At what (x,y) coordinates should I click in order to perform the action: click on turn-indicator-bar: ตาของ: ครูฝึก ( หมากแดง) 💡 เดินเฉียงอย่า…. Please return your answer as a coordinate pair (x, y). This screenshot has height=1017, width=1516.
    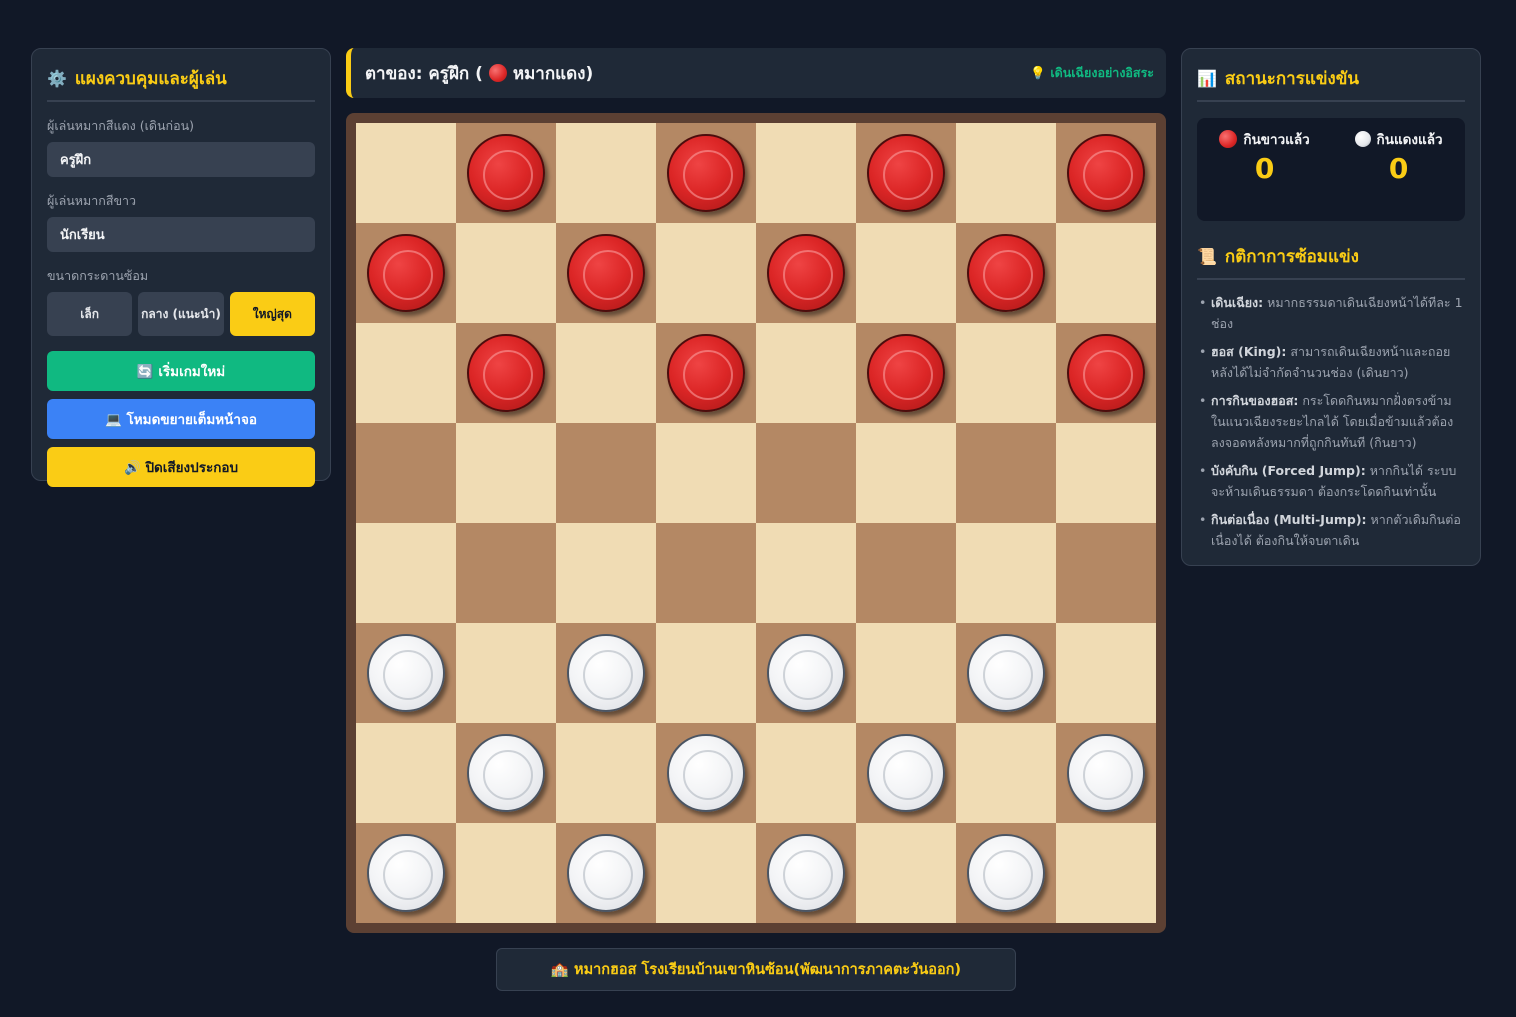
    Looking at the image, I should click on (756, 73).